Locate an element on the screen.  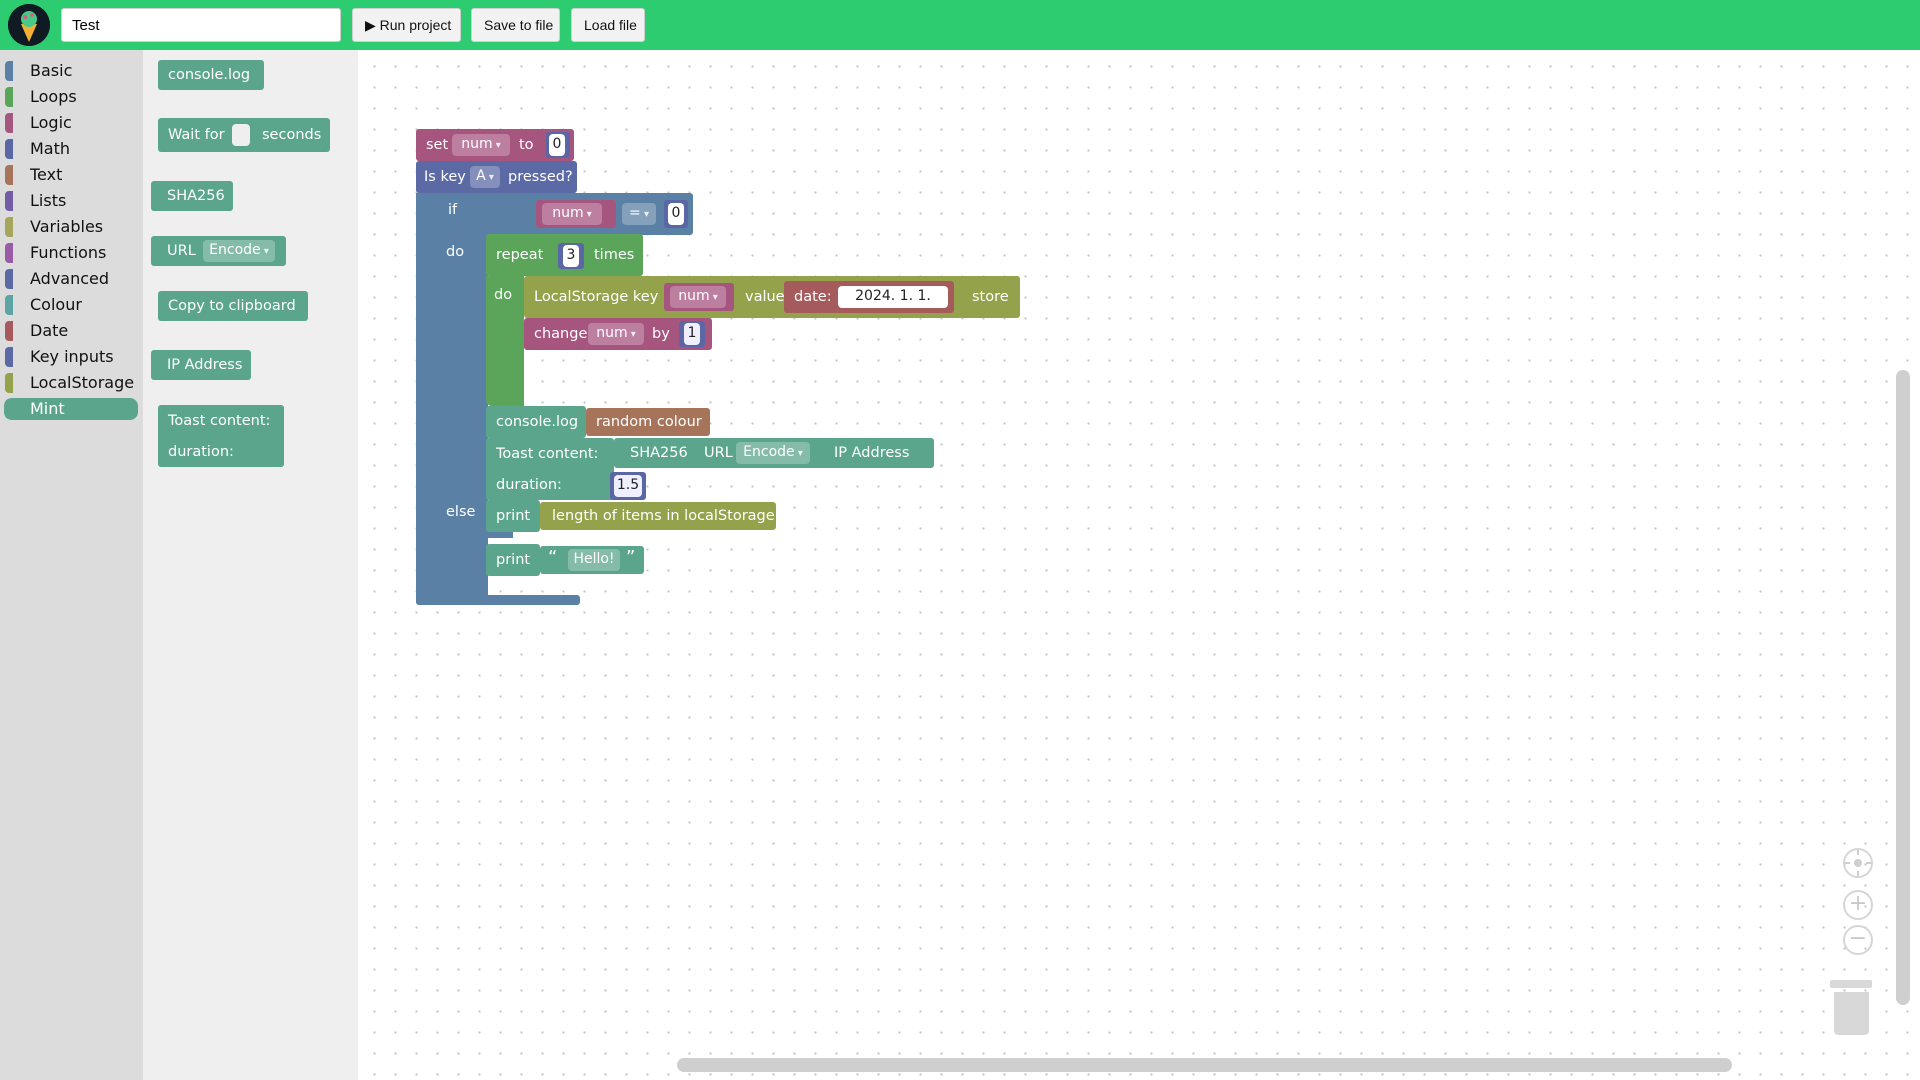
block-label: value is located at coordinates (765, 297).